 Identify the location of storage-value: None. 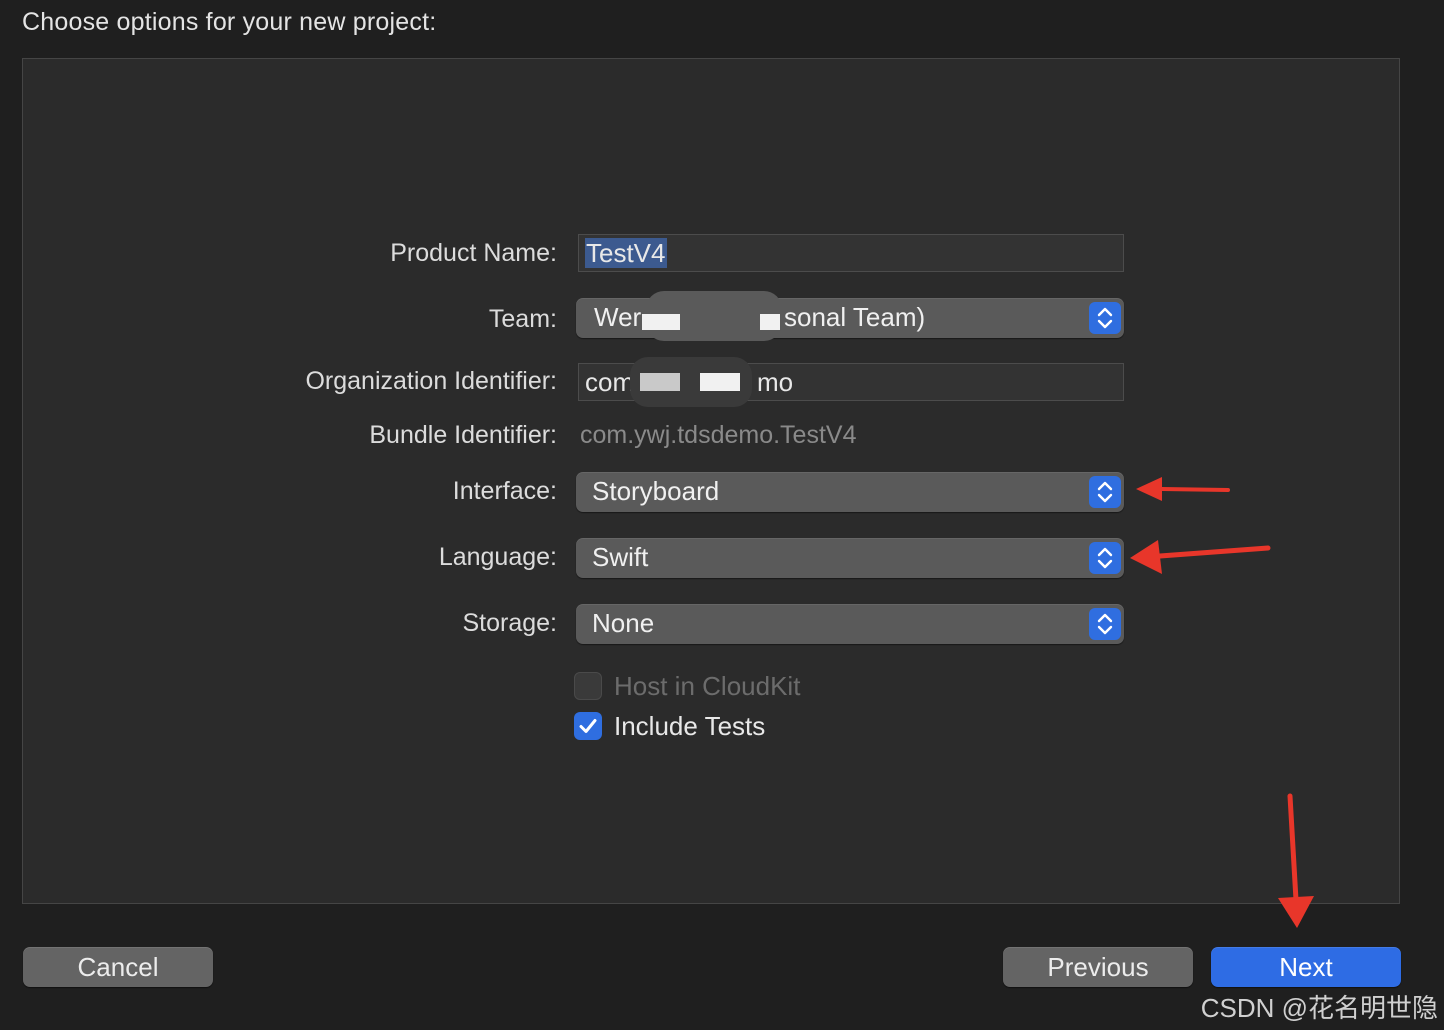
(623, 623).